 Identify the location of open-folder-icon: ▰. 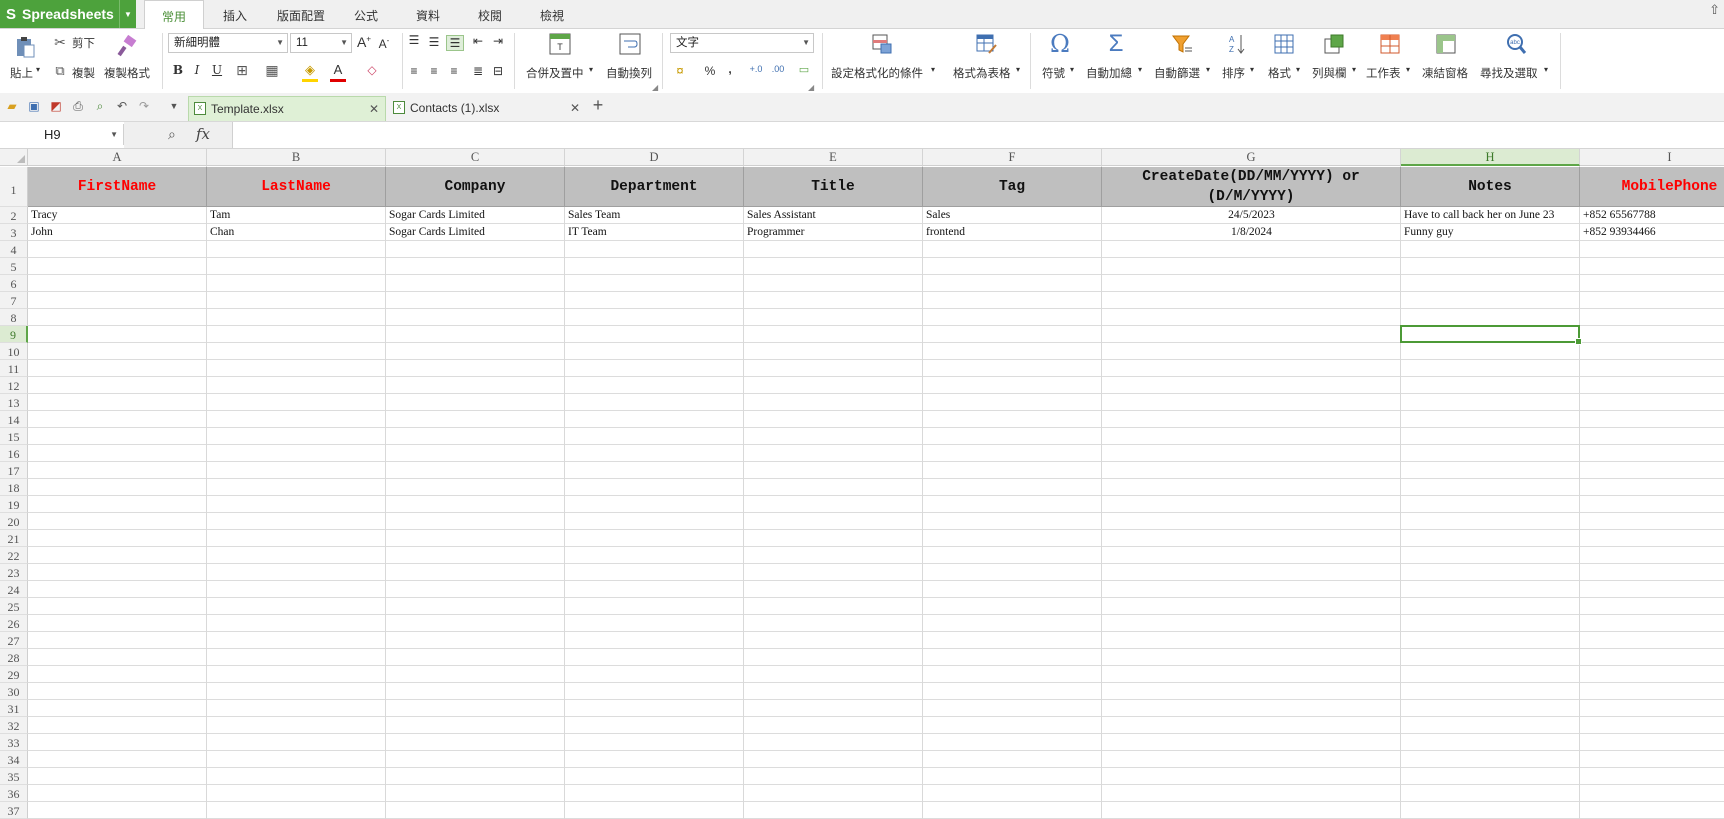
(12, 106).